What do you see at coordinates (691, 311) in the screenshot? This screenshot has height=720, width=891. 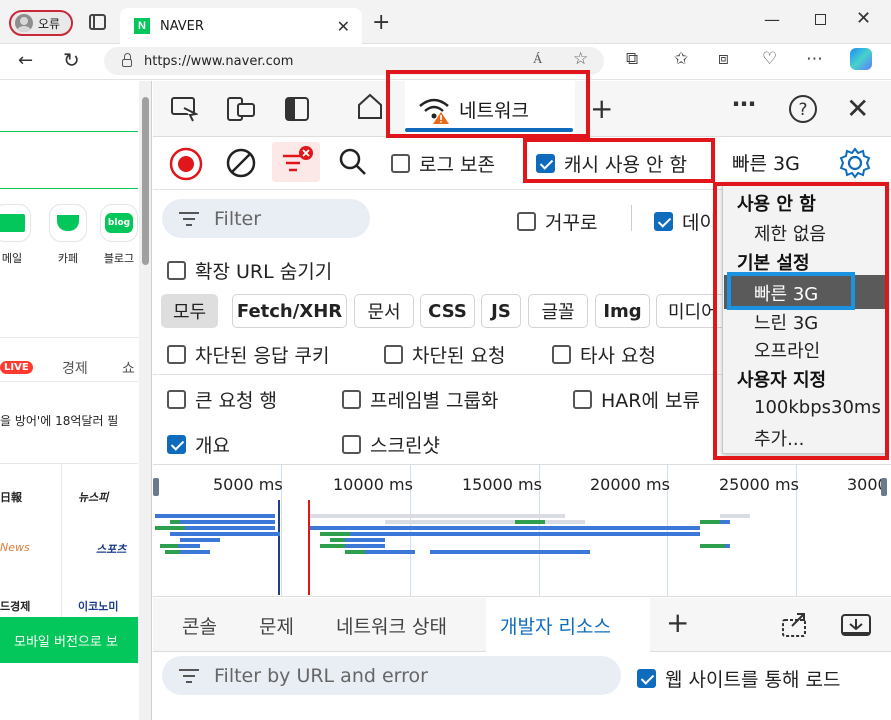 I see `type-filter-media: 미디어` at bounding box center [691, 311].